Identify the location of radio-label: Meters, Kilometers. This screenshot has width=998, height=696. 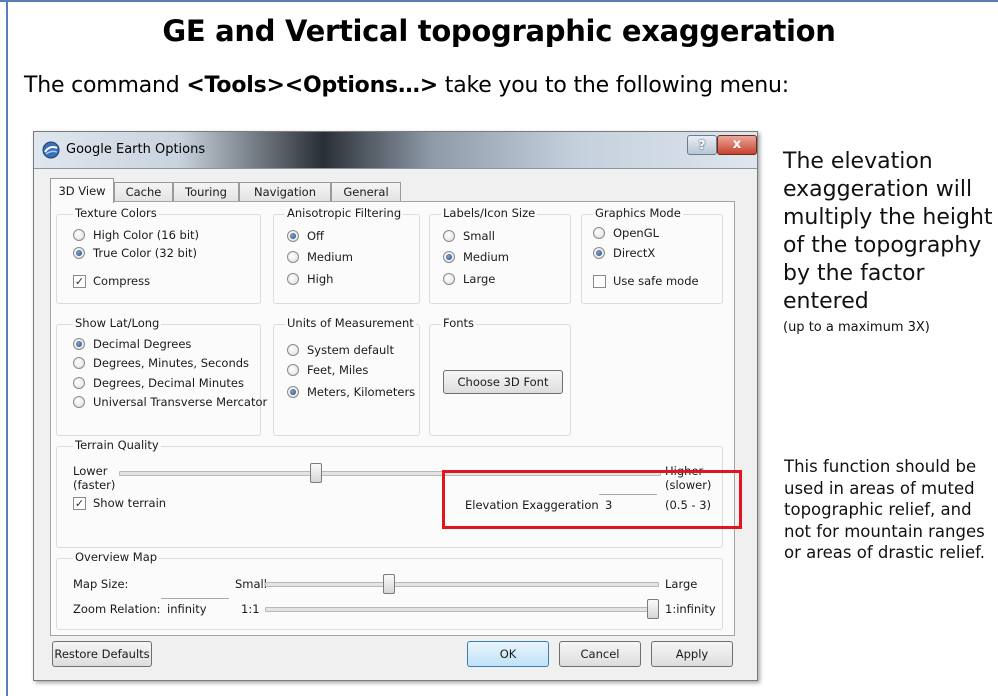
(361, 392).